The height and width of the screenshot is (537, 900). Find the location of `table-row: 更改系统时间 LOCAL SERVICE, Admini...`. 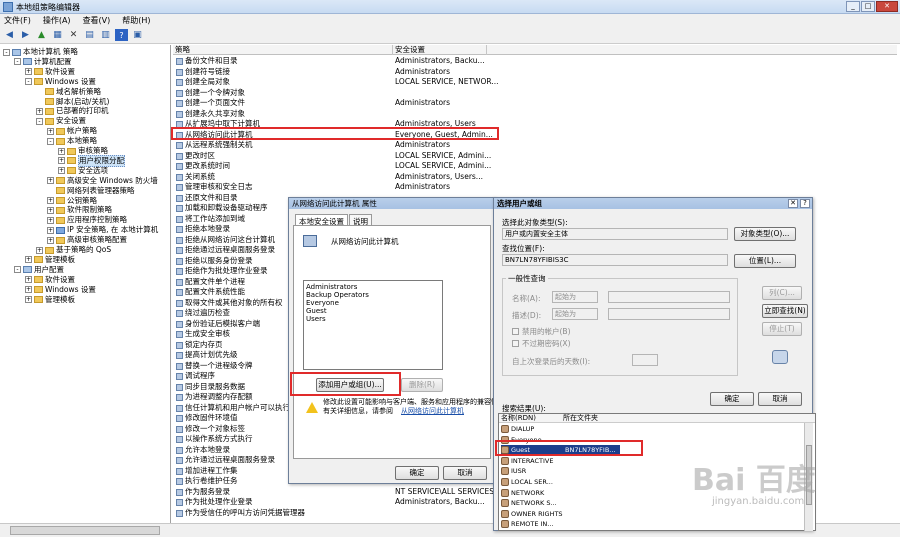

table-row: 更改系统时间 LOCAL SERVICE, Admini... is located at coordinates (535, 166).